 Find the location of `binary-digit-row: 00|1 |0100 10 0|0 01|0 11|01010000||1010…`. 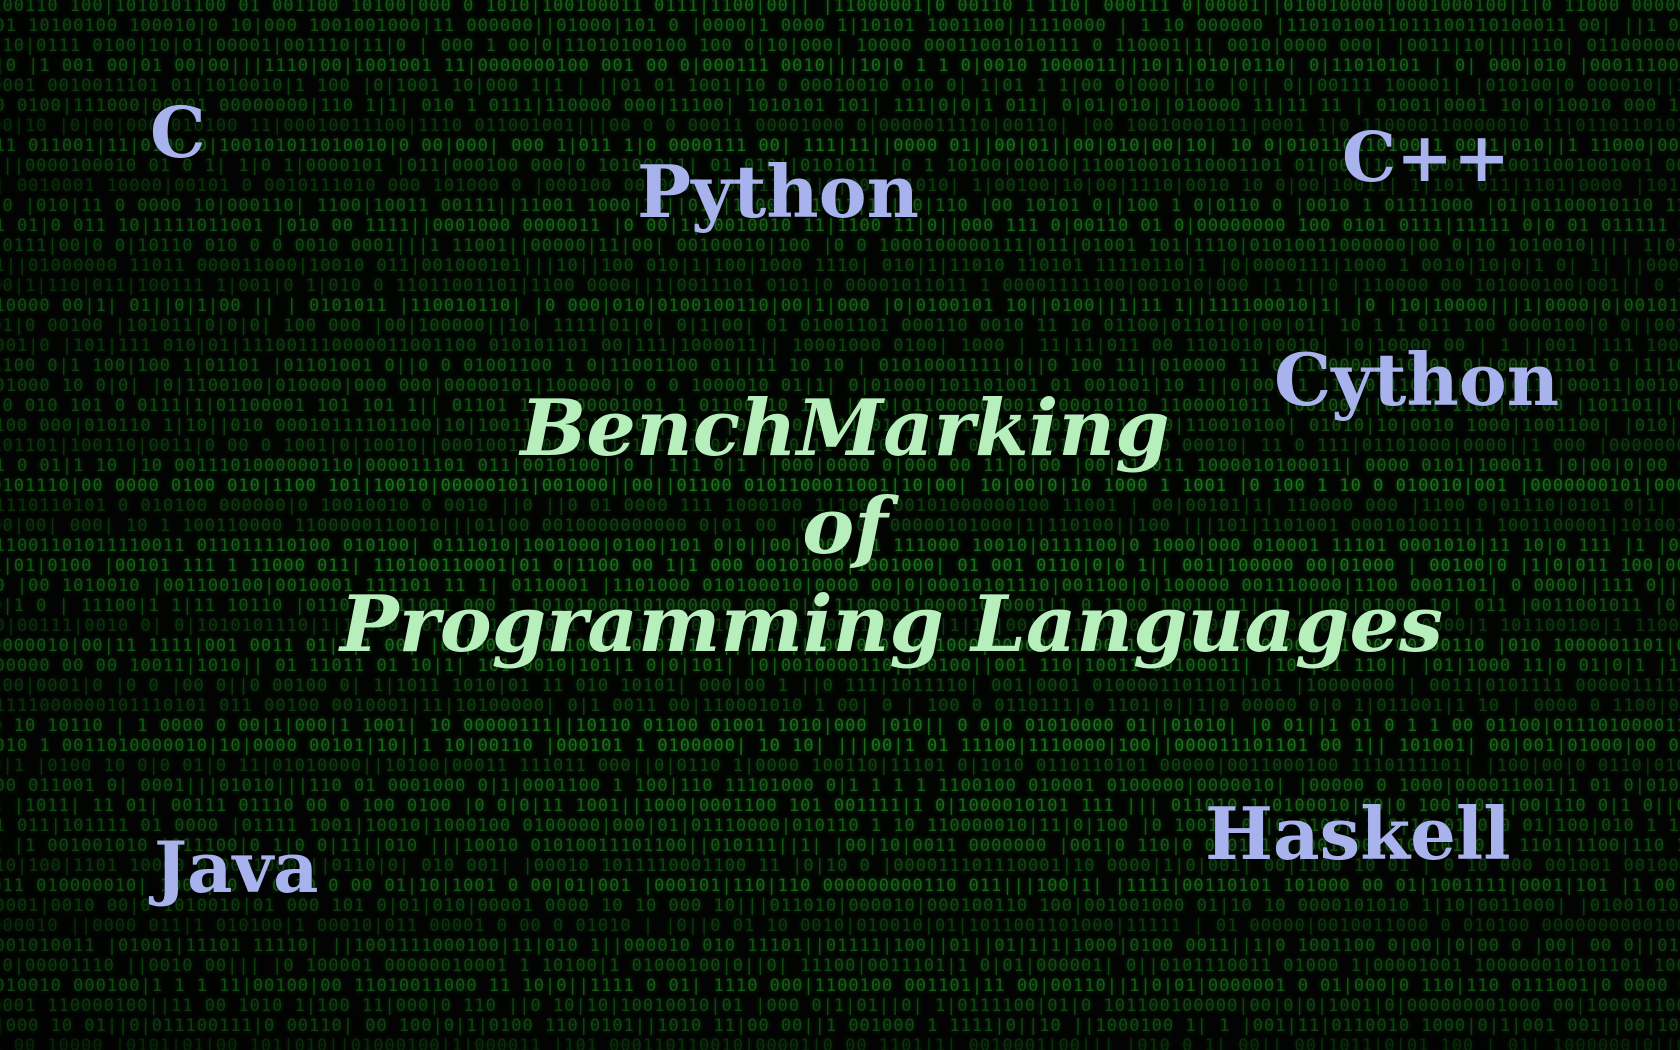

binary-digit-row: 00|1 |0100 10 0|0 01|0 11|01010000||1010… is located at coordinates (840, 766).